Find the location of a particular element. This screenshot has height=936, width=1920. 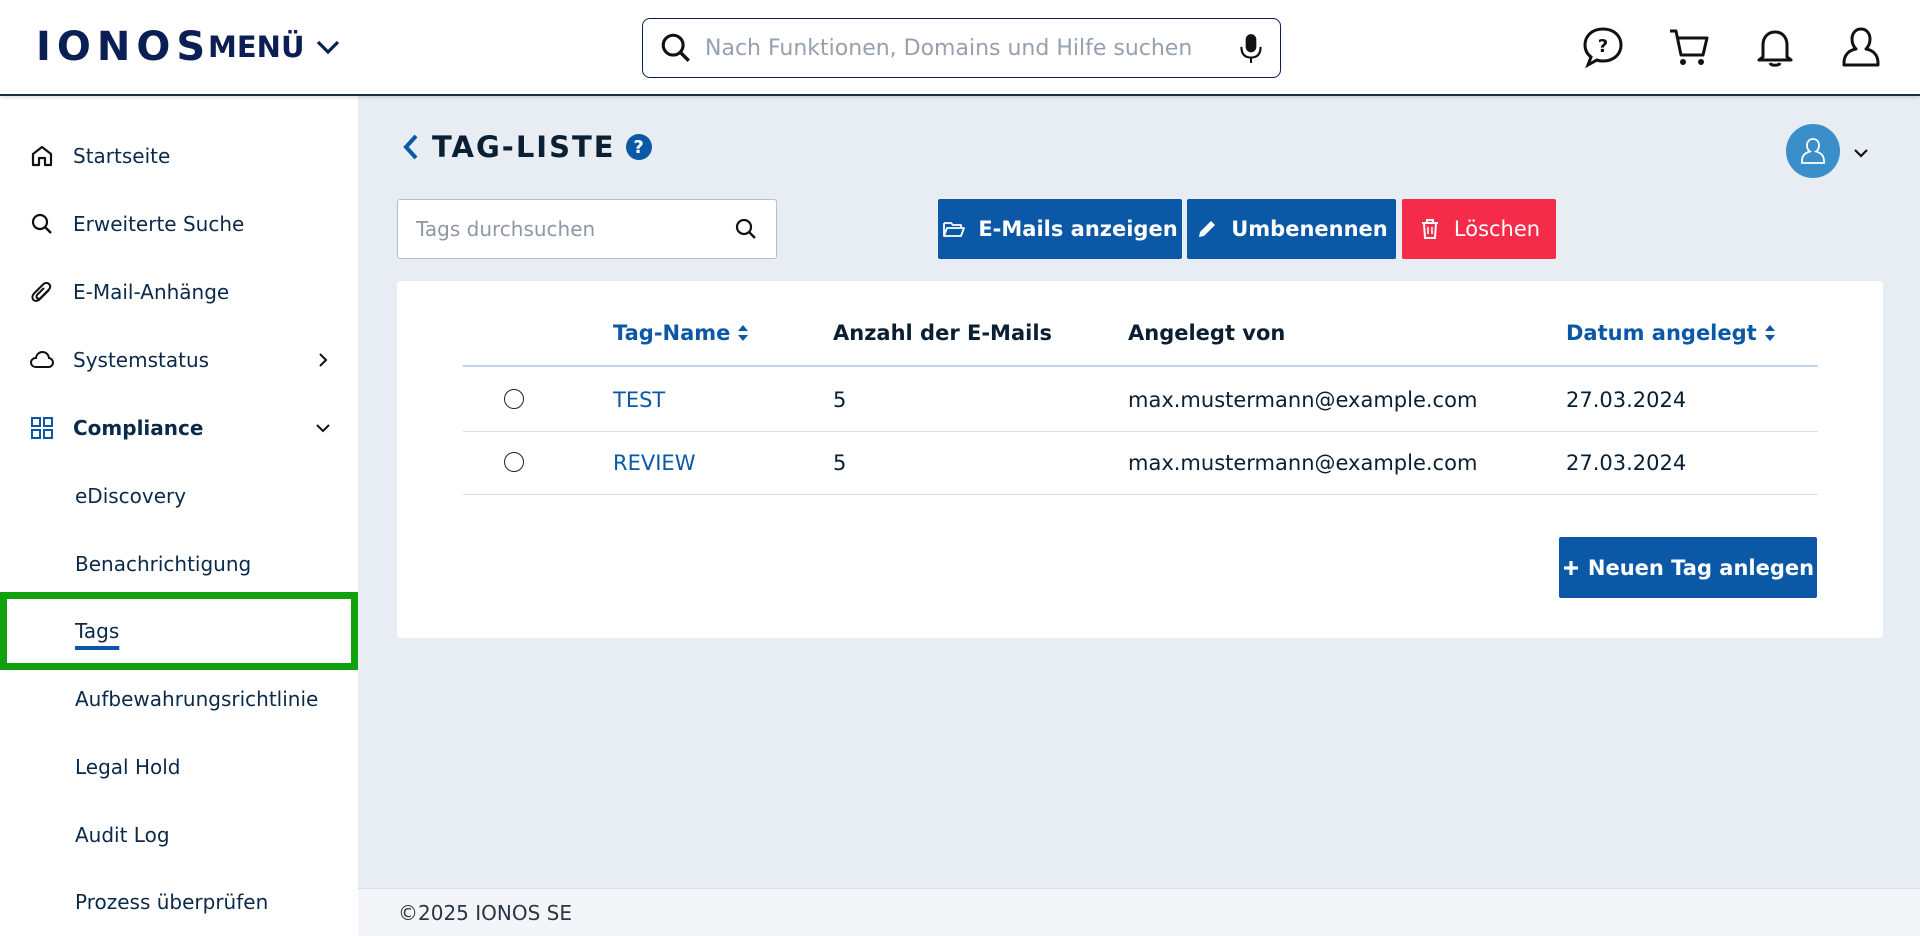

column-header-created-by: Angelegt von is located at coordinates (1206, 333).